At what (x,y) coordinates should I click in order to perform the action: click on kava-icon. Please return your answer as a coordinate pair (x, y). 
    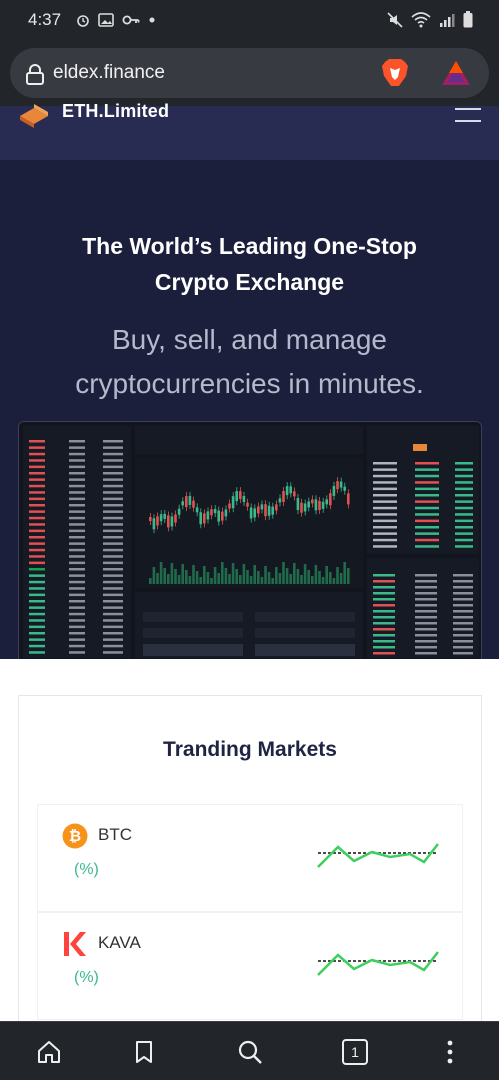
    Looking at the image, I should click on (75, 944).